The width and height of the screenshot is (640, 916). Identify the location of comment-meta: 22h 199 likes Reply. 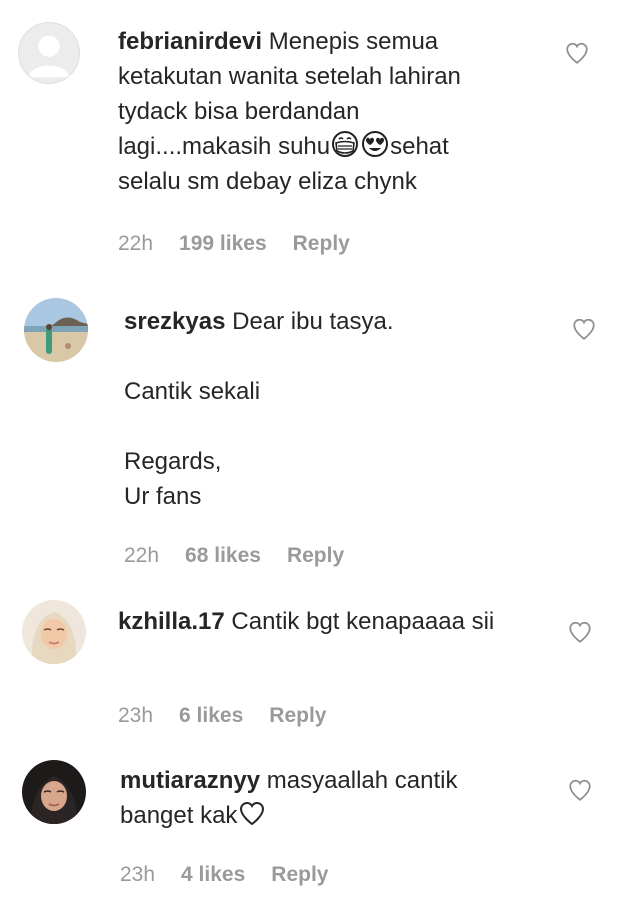
(234, 244).